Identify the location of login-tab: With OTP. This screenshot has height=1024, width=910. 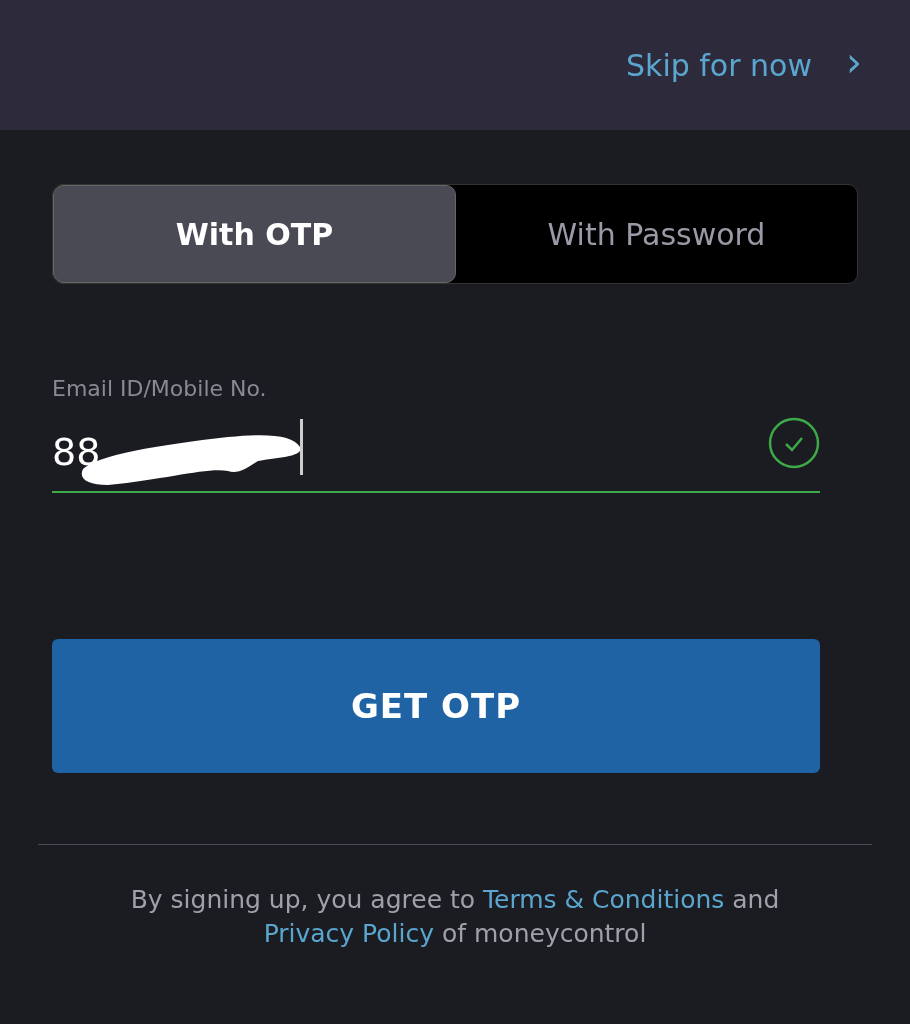
(254, 234).